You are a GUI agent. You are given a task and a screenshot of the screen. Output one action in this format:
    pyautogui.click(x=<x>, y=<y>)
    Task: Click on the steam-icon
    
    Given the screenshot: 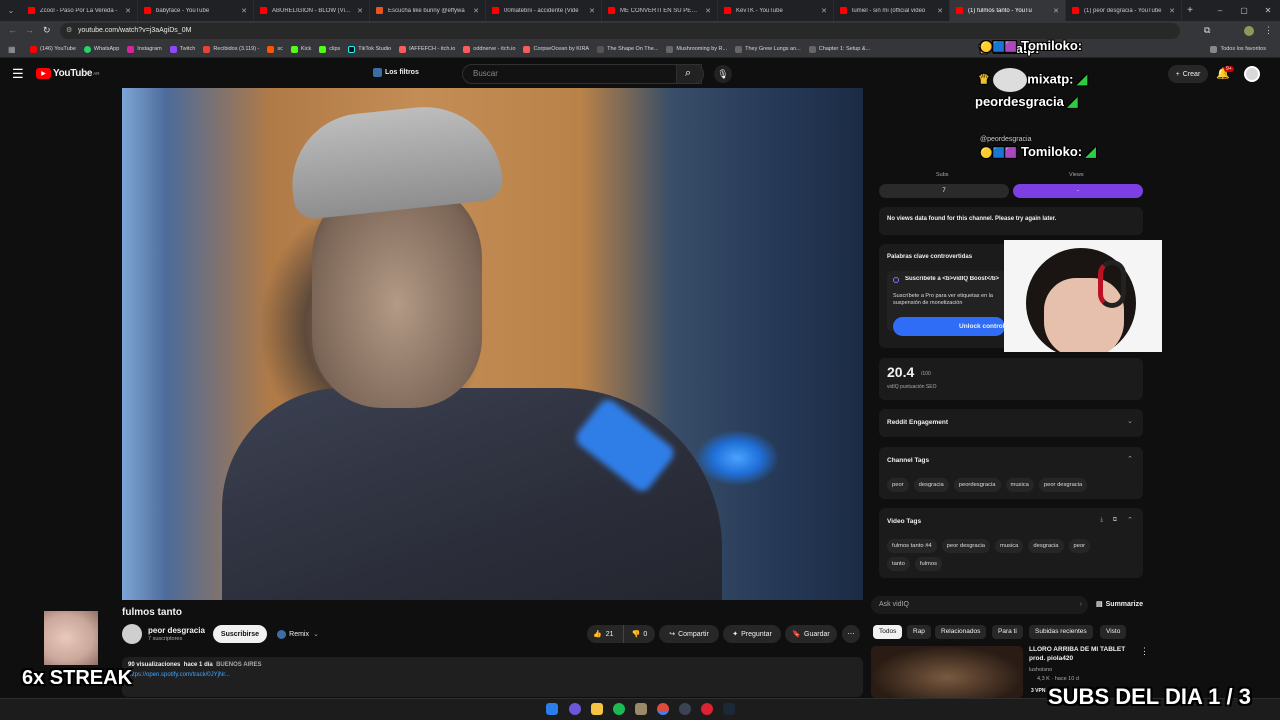 What is the action you would take?
    pyautogui.click(x=729, y=709)
    